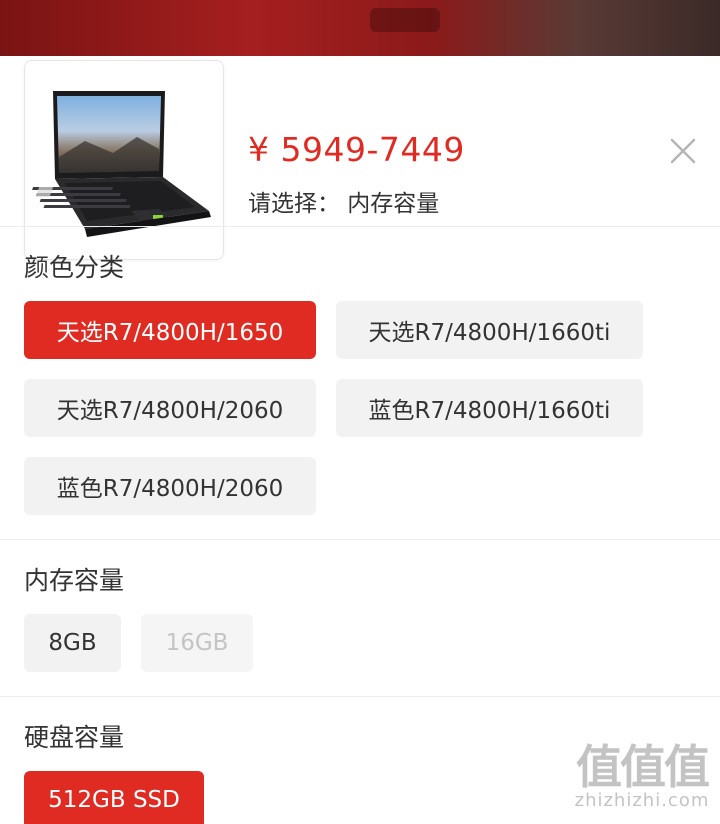 The height and width of the screenshot is (824, 720). I want to click on option-memory-8gb: 8GB, so click(72, 643).